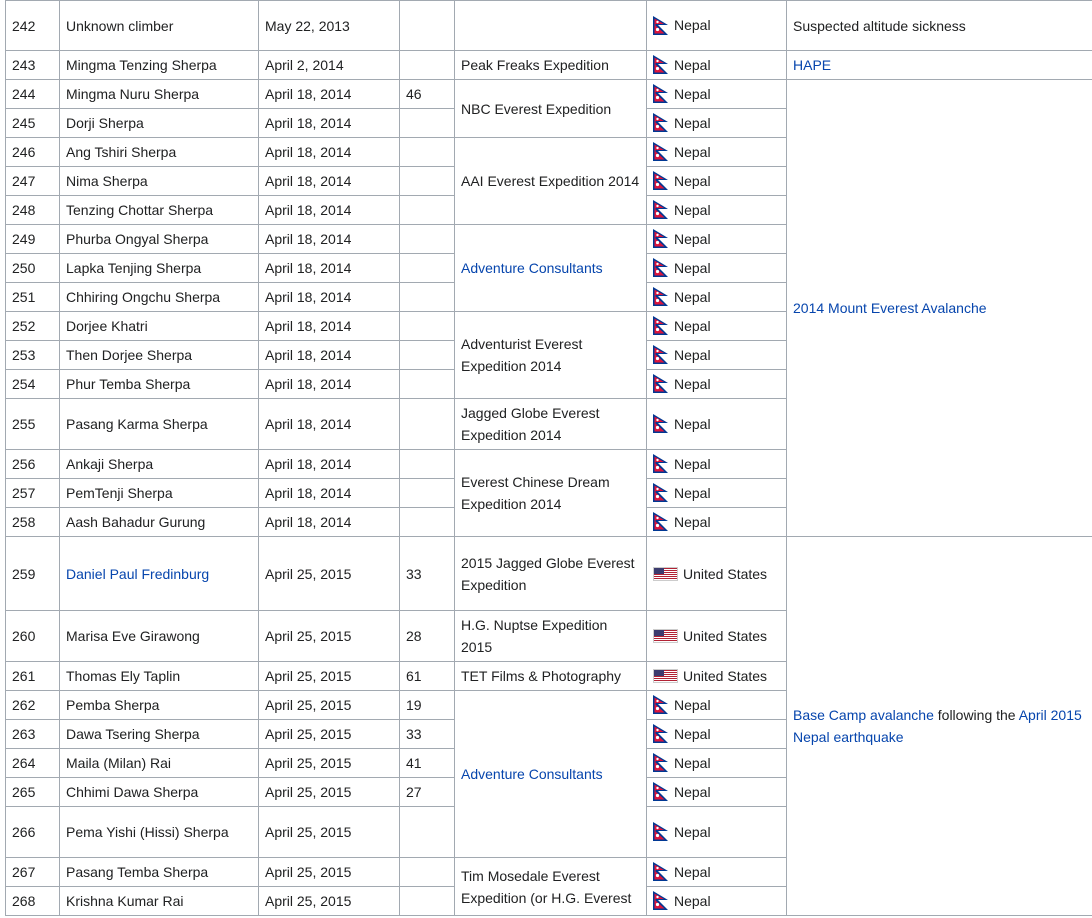 This screenshot has width=1092, height=918. Describe the element at coordinates (32, 763) in the screenshot. I see `row-number-cell: 264` at that location.